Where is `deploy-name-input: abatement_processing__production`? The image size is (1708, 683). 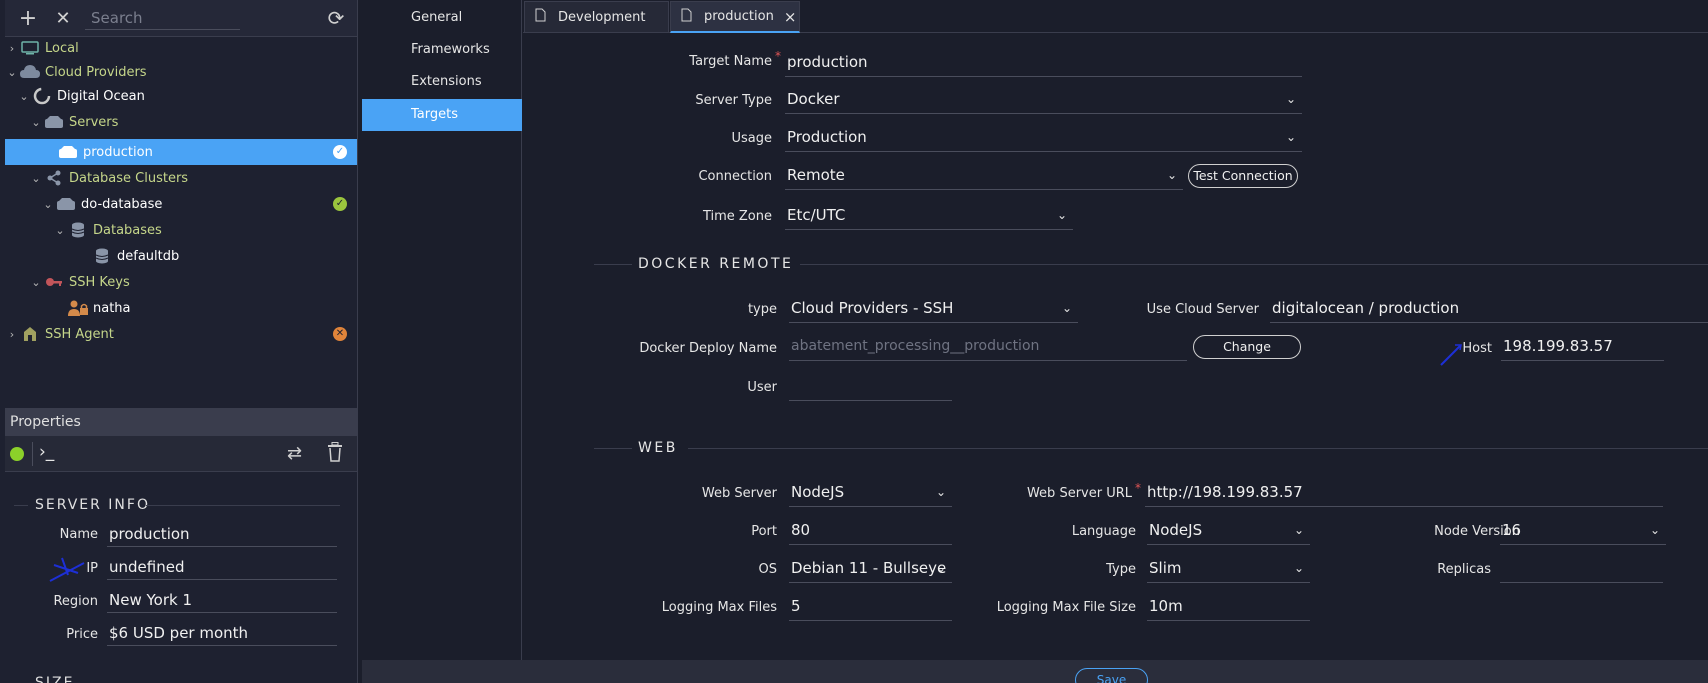
deploy-name-input: abatement_processing__production is located at coordinates (988, 347).